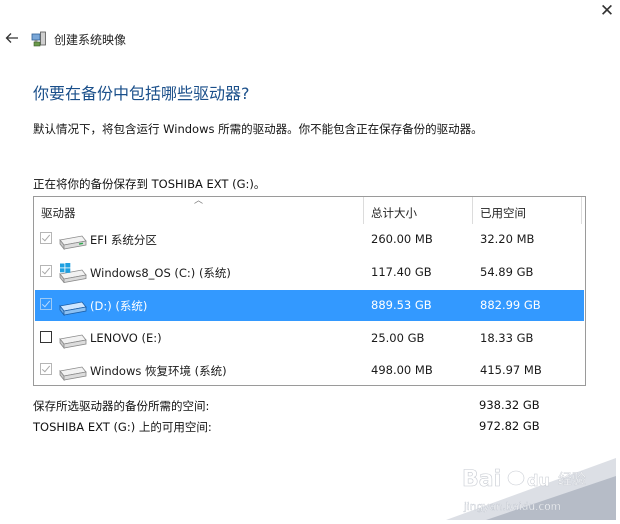 The image size is (620, 524). I want to click on backup-destination-text: 正在将你的备份保存到 TOSHIBA EXT (G:)。, so click(149, 184).